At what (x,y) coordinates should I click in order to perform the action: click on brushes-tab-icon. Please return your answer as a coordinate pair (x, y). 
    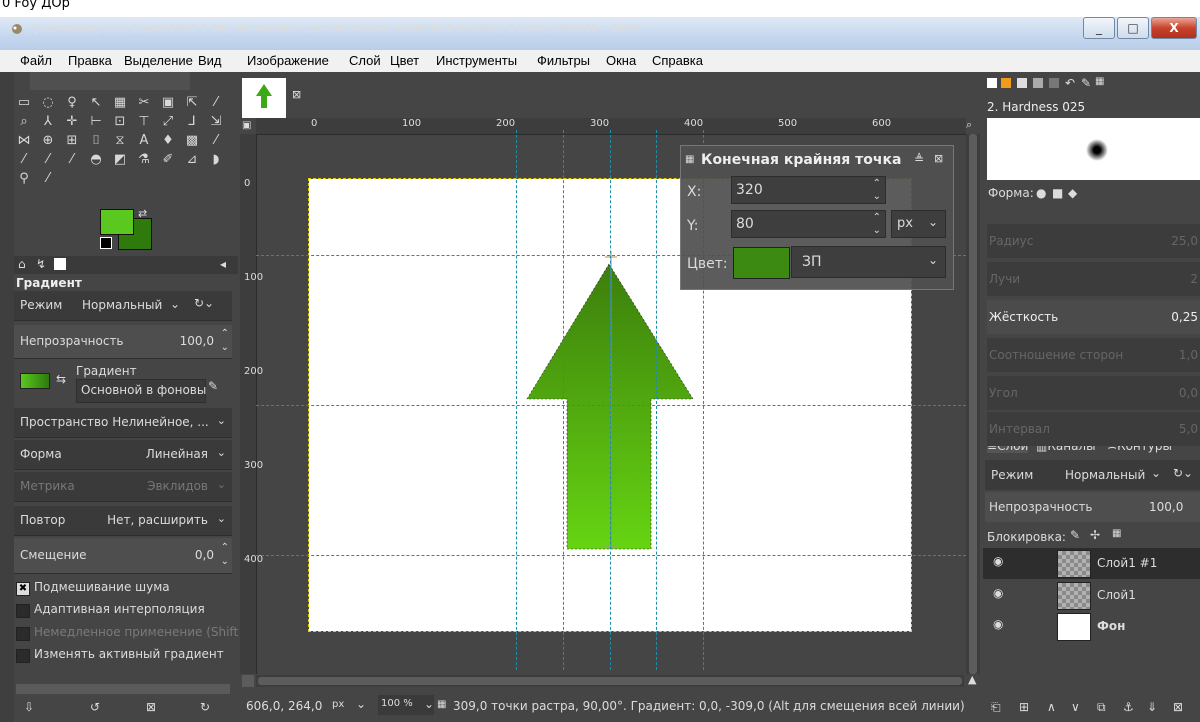
    Looking at the image, I should click on (992, 83).